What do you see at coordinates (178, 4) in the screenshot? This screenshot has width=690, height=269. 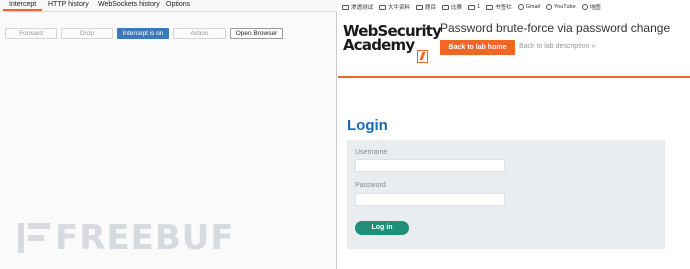 I see `tab-options: Options` at bounding box center [178, 4].